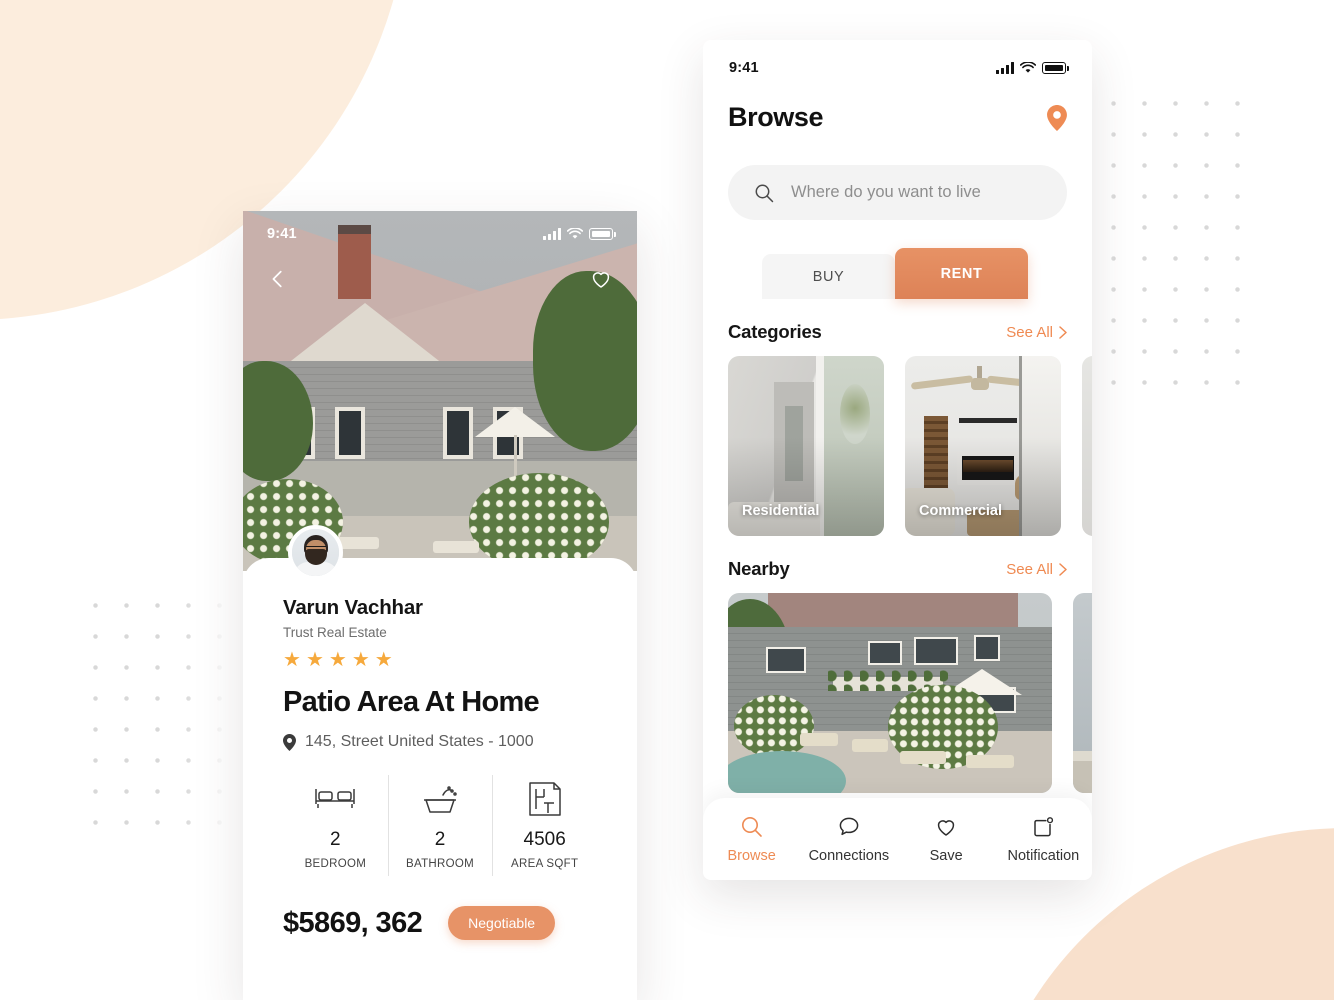  I want to click on nav-label: Connections, so click(849, 855).